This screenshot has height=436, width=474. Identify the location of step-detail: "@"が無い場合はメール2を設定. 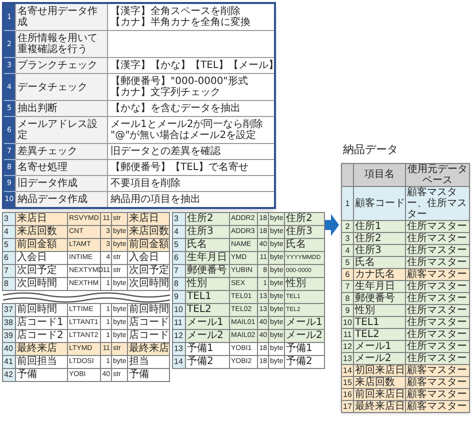
(184, 135).